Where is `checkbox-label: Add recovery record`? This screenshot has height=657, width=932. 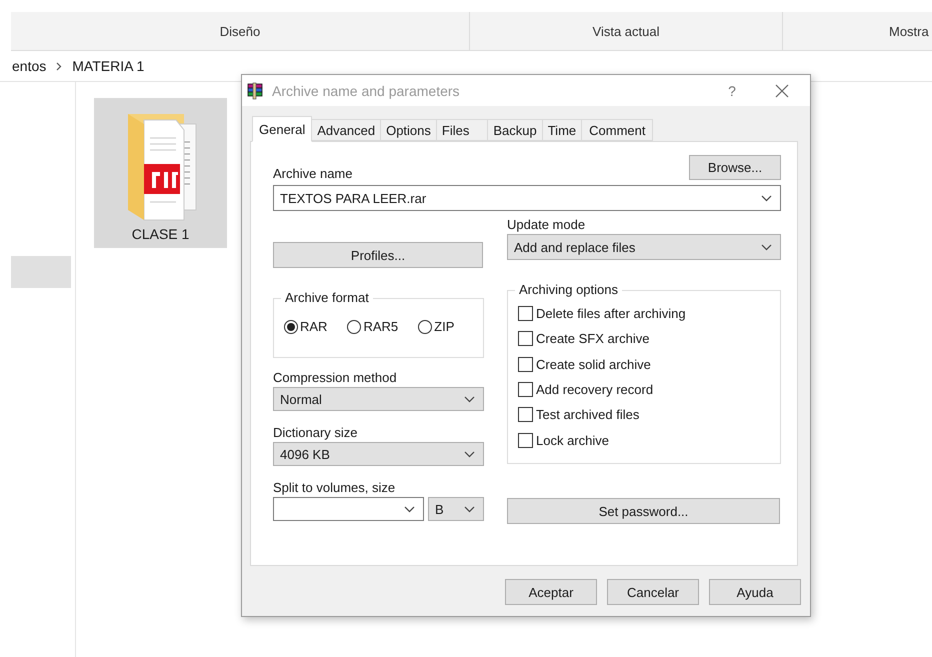 checkbox-label: Add recovery record is located at coordinates (595, 390).